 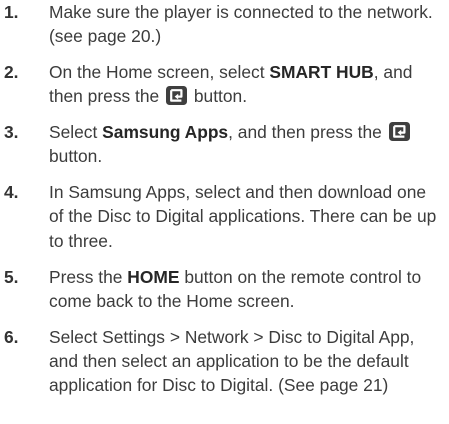 What do you see at coordinates (165, 132) in the screenshot?
I see `step-bold-term: Samsung Apps` at bounding box center [165, 132].